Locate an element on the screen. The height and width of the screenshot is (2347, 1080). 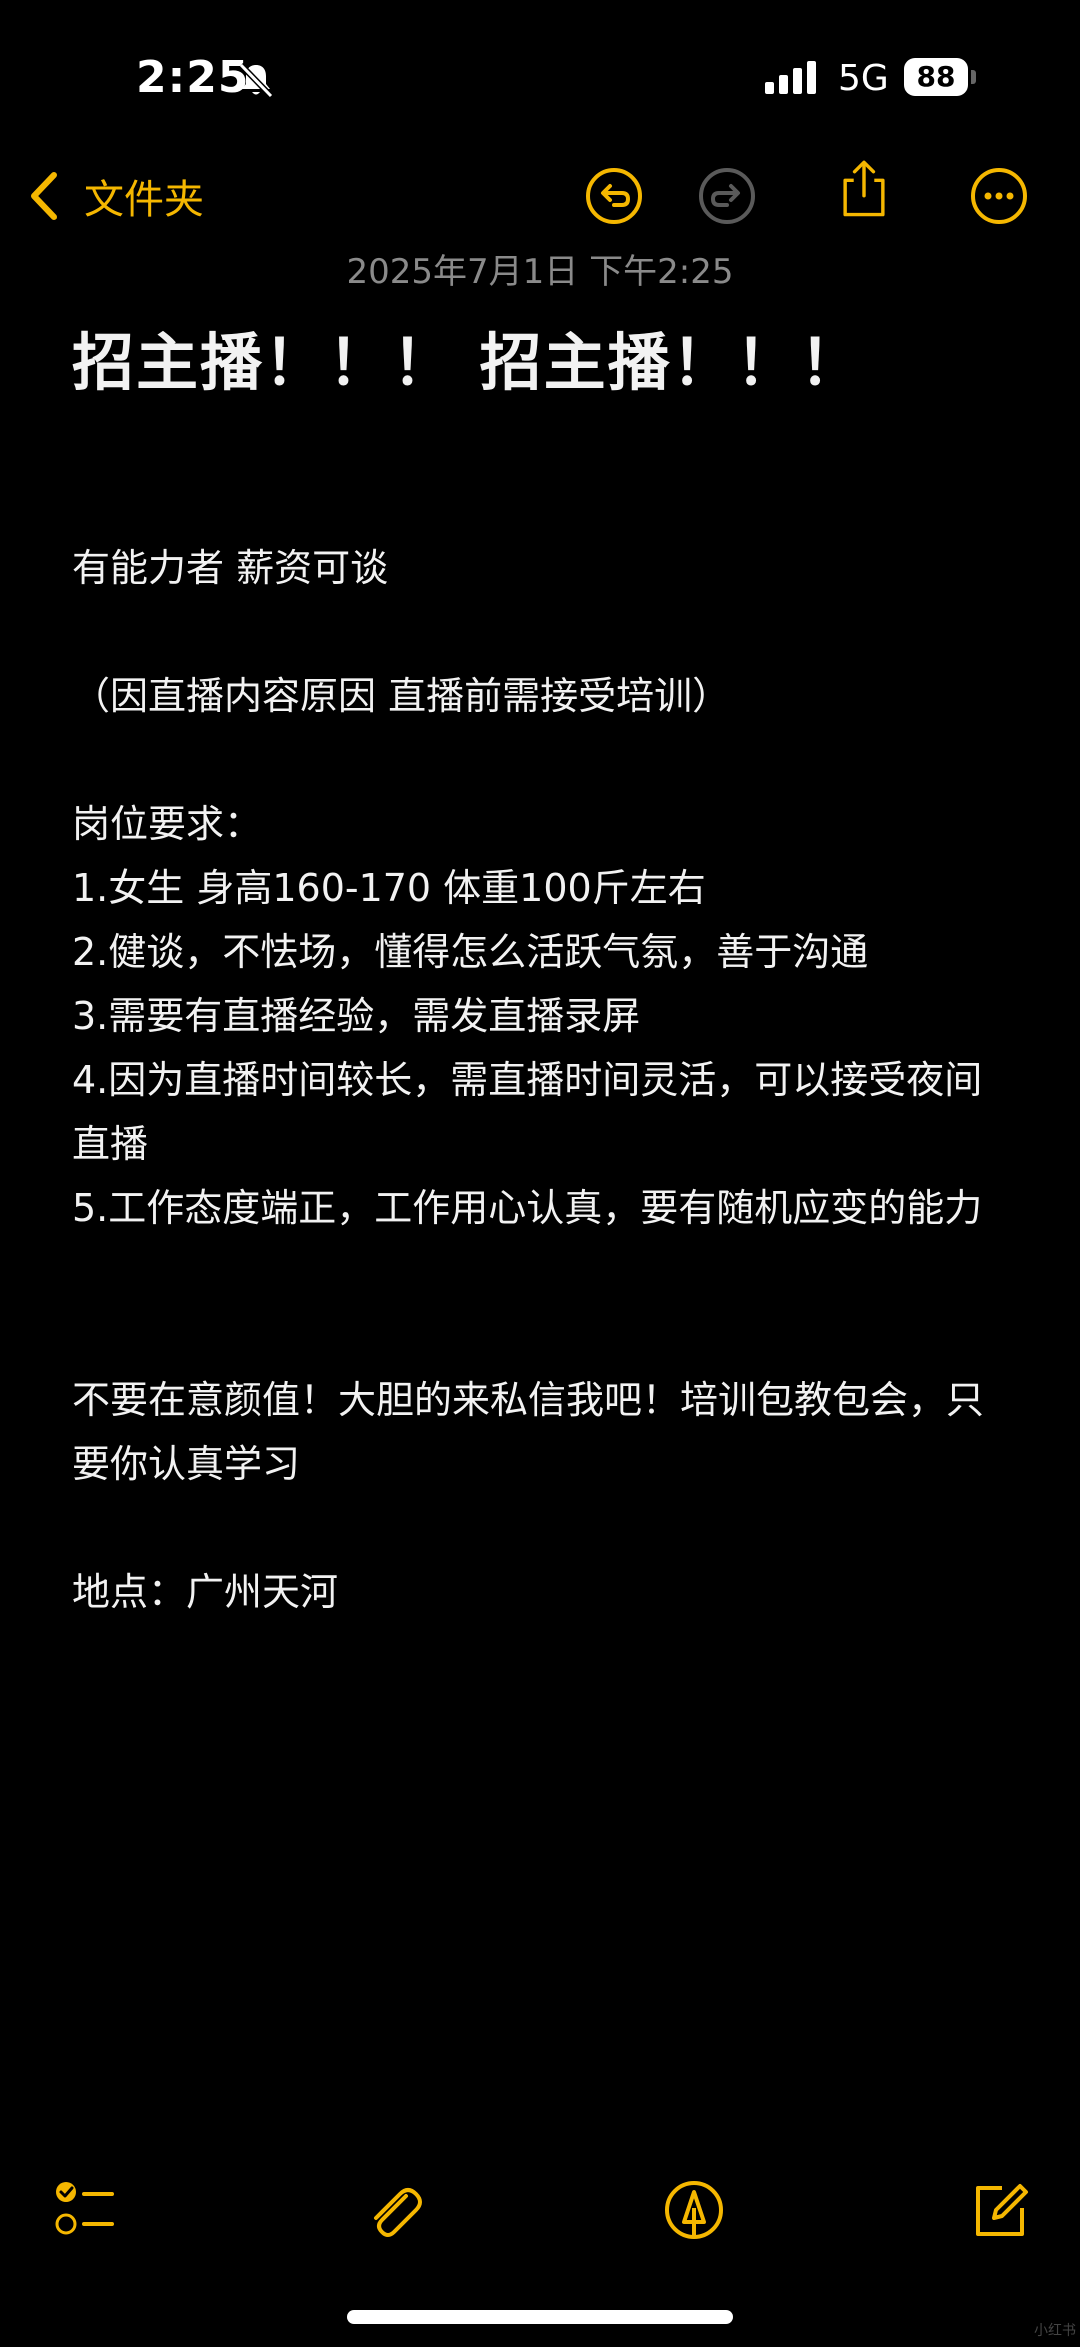
note-line: 地点：广州天河 is located at coordinates (205, 1592).